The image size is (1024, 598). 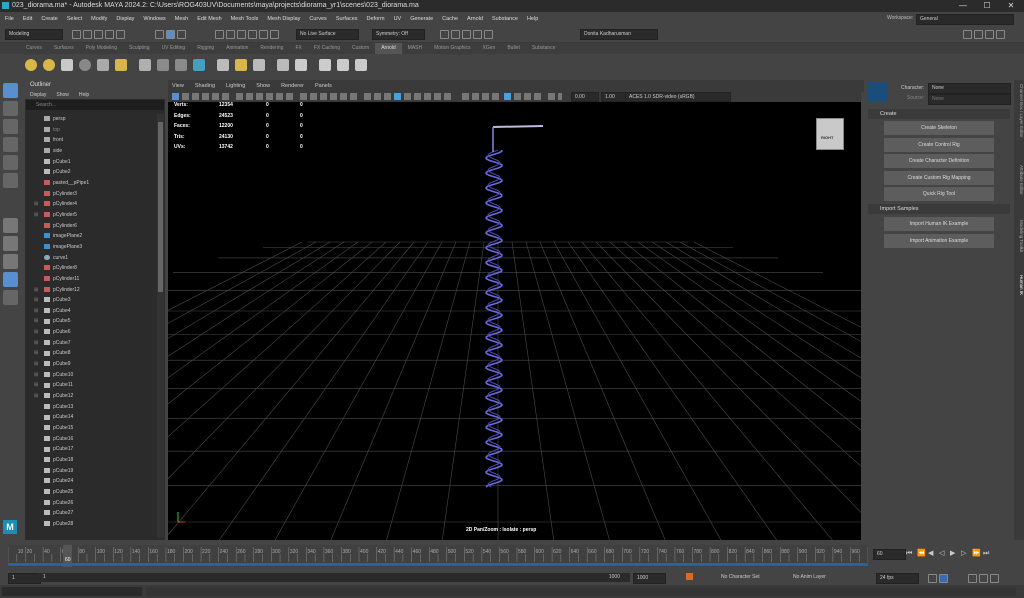 I want to click on outliner-item: pCube25, so click(x=91, y=492).